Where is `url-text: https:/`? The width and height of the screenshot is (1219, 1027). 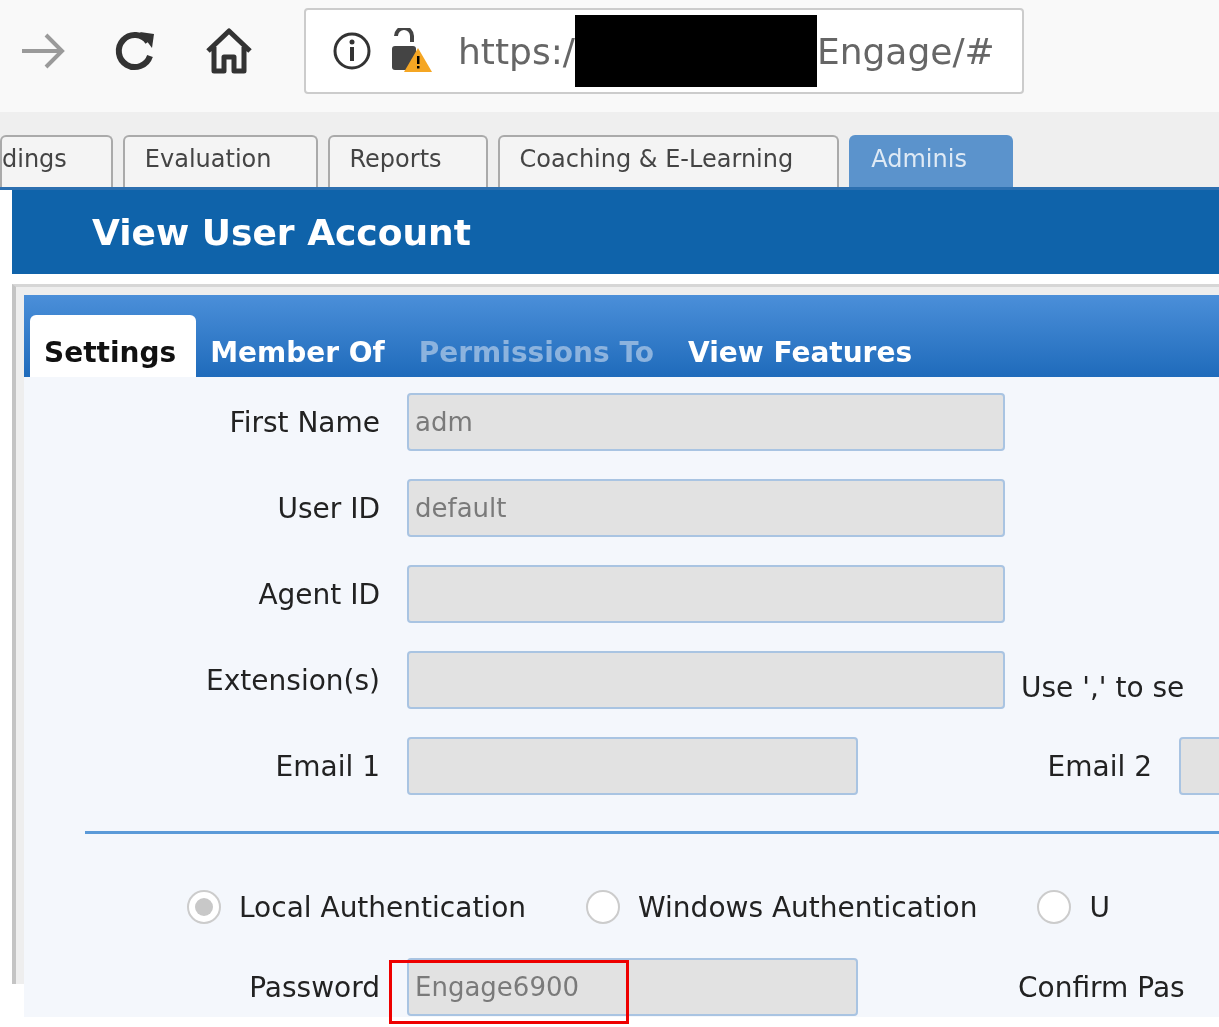
url-text: https:/ is located at coordinates (516, 51).